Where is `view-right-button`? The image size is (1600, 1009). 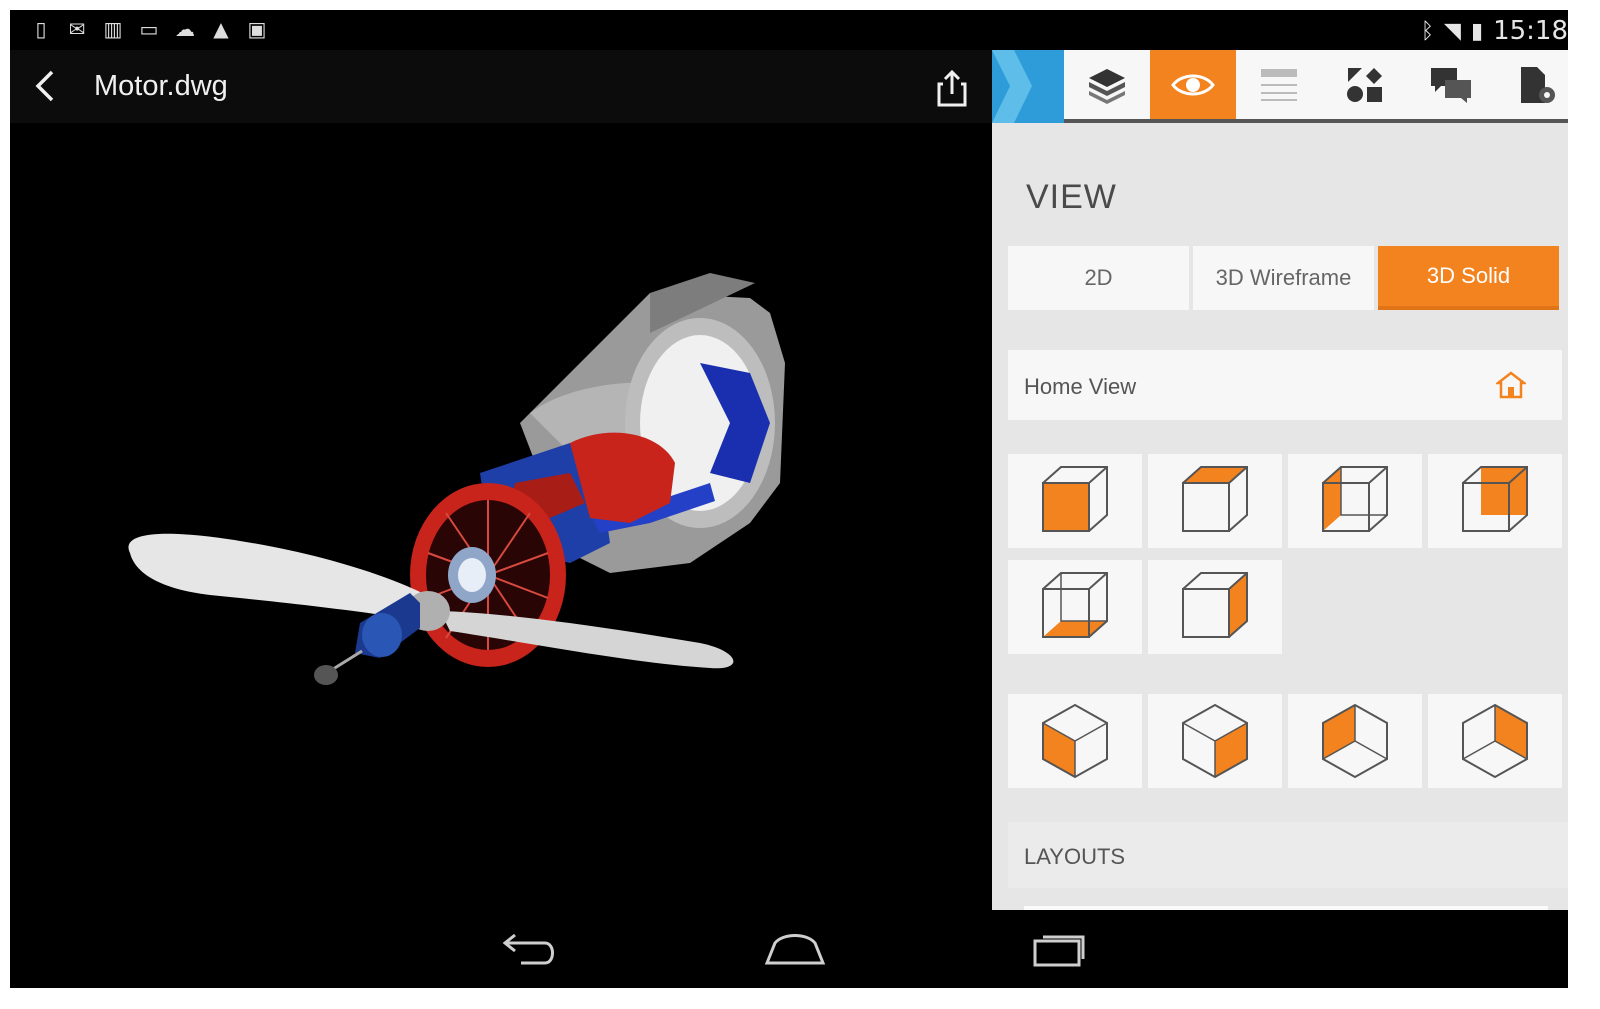
view-right-button is located at coordinates (1215, 607).